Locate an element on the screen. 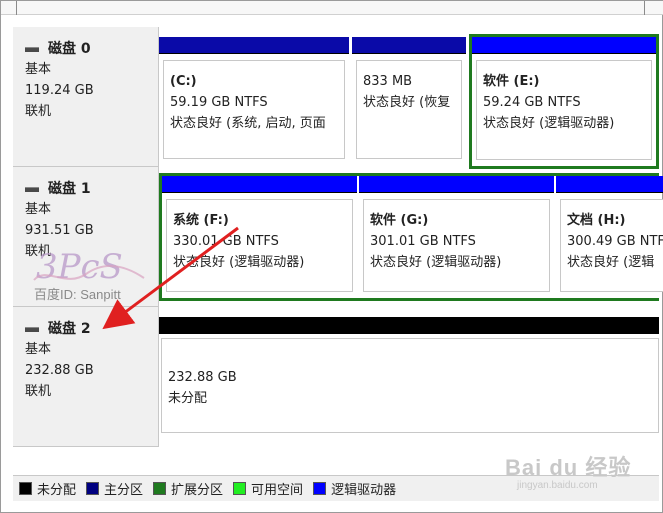  disk-info: 磁盘 2 基本 232.88 GB 联机 is located at coordinates (86, 377).